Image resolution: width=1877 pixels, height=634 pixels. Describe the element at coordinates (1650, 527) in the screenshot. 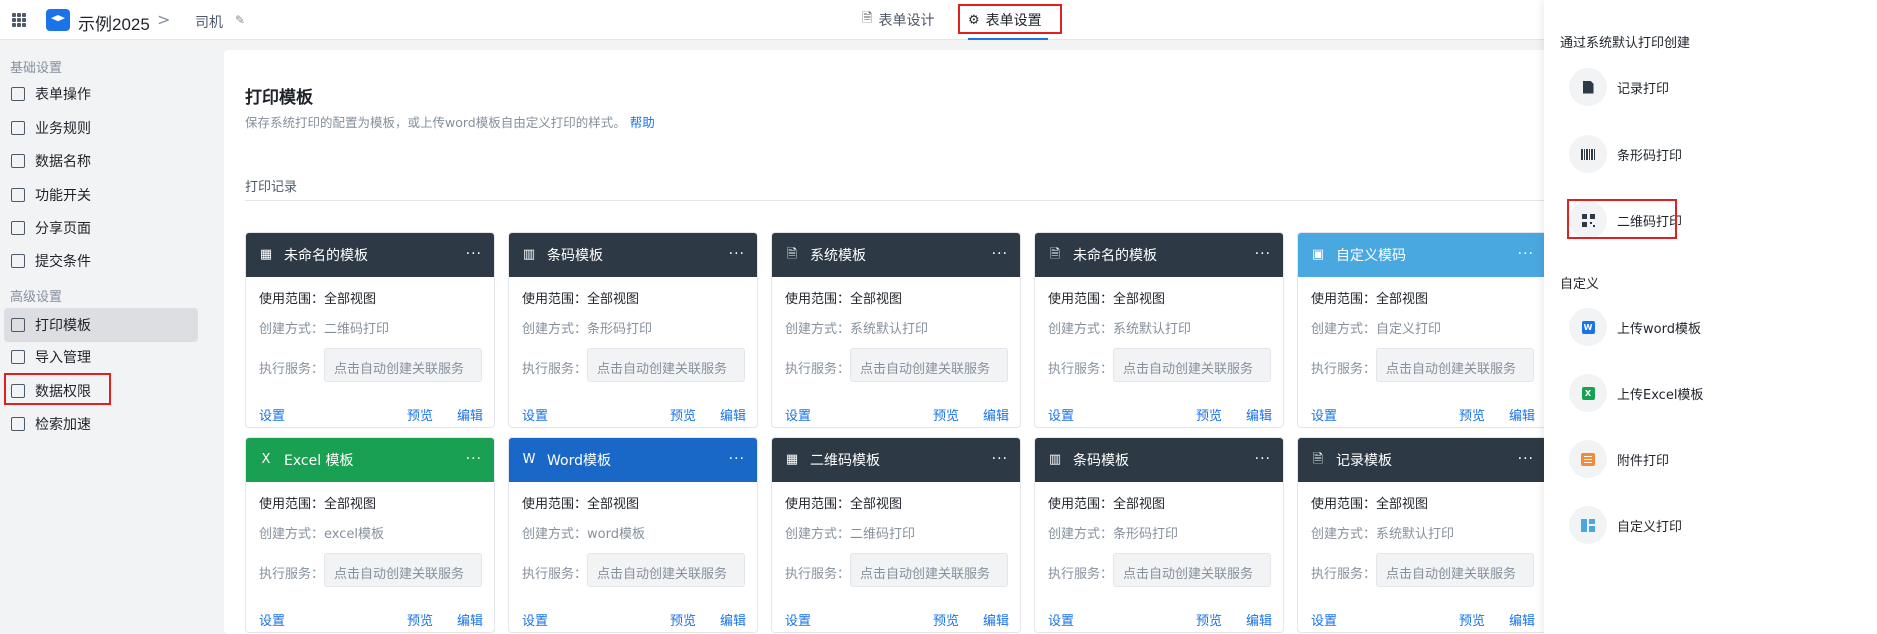

I see `option-label: 自定义打印` at that location.